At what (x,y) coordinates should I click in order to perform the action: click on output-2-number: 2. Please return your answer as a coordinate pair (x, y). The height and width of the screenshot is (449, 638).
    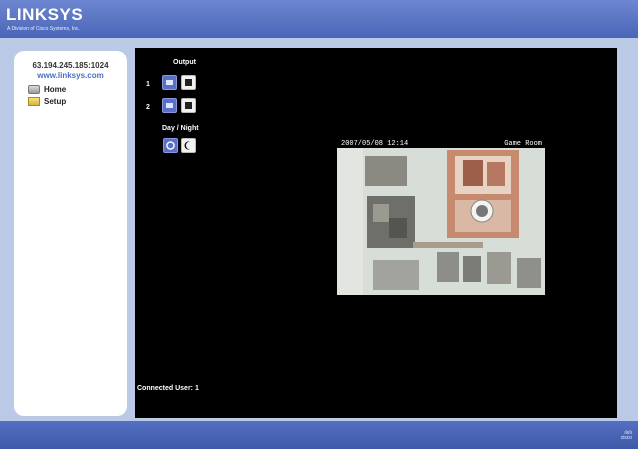
    Looking at the image, I should click on (148, 107).